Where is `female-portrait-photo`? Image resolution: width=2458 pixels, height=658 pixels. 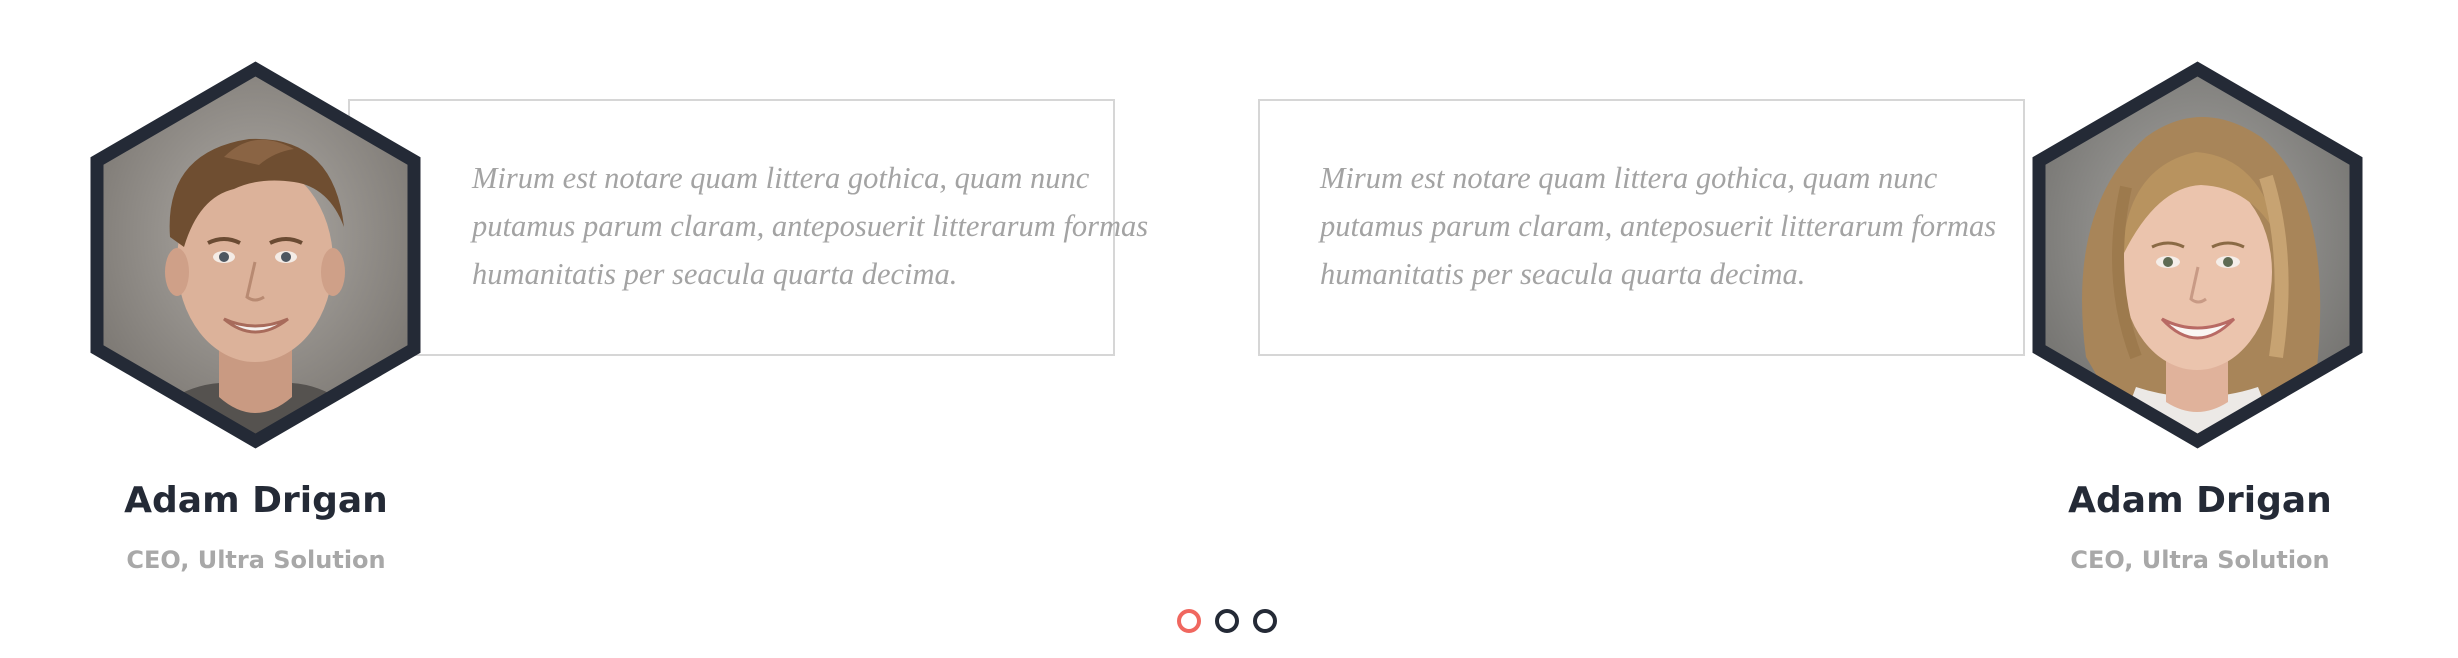 female-portrait-photo is located at coordinates (2197, 255).